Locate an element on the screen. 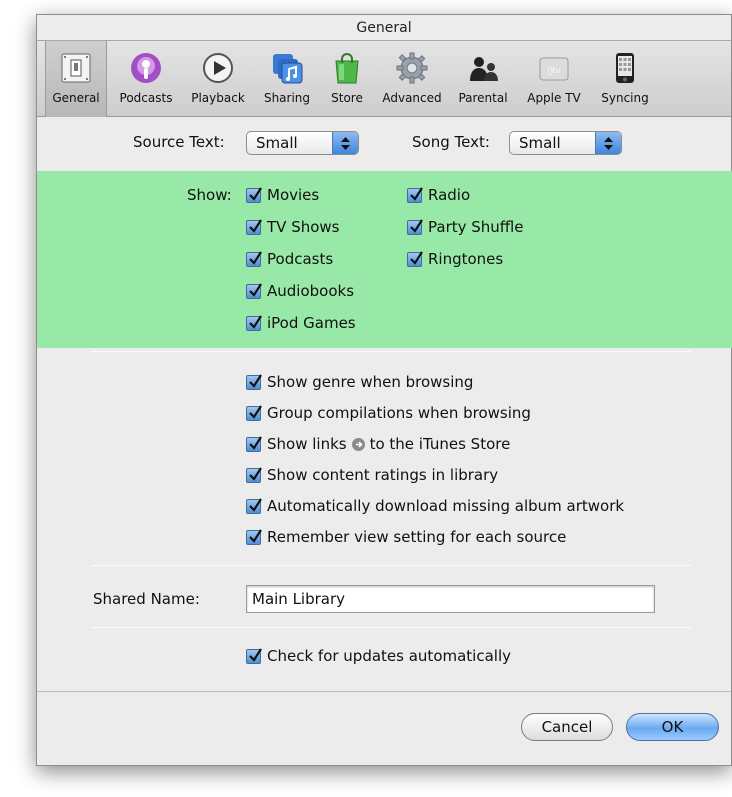 Image resolution: width=732 pixels, height=797 pixels. tab-syncing: Syncing is located at coordinates (625, 79).